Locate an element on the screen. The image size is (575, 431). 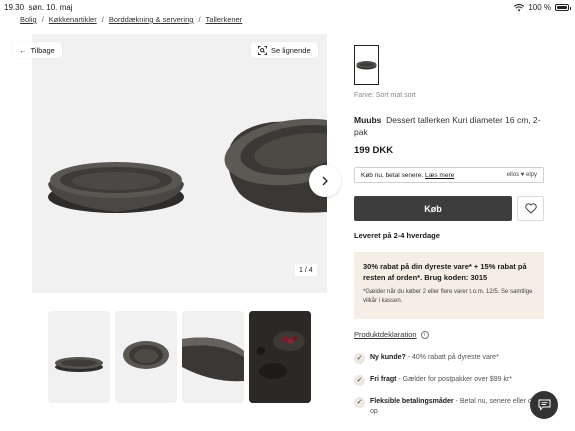
thumbnail-strip is located at coordinates (179, 357).